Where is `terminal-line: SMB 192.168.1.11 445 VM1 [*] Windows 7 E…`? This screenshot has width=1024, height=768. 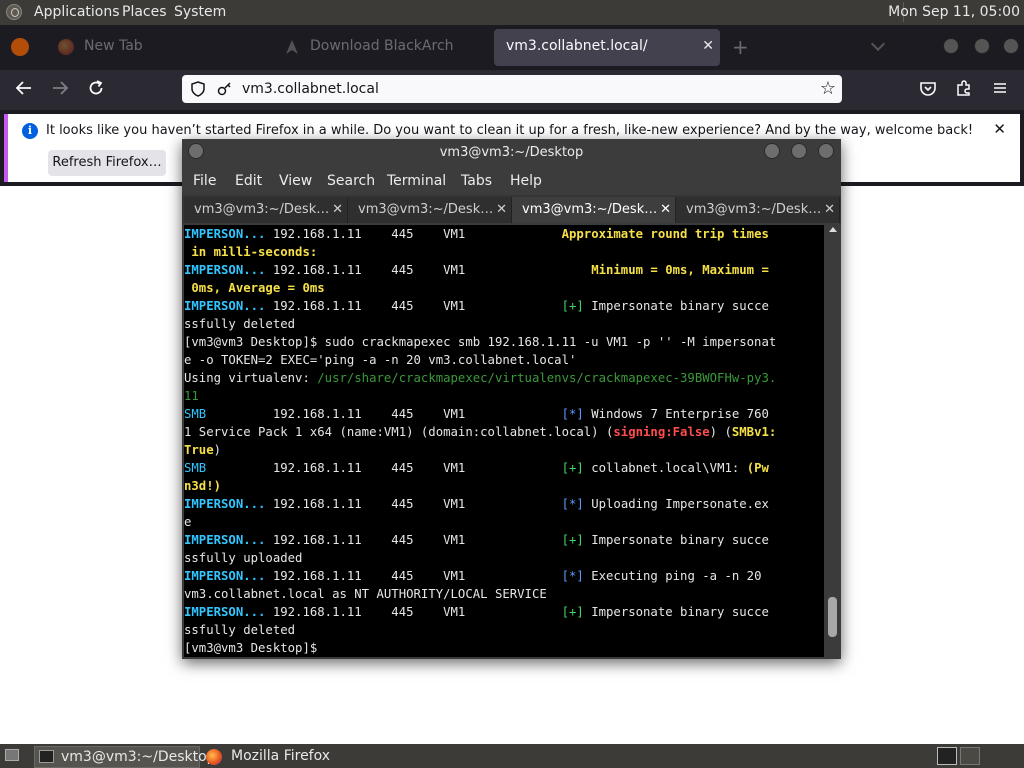 terminal-line: SMB 192.168.1.11 445 VM1 [*] Windows 7 E… is located at coordinates (504, 414).